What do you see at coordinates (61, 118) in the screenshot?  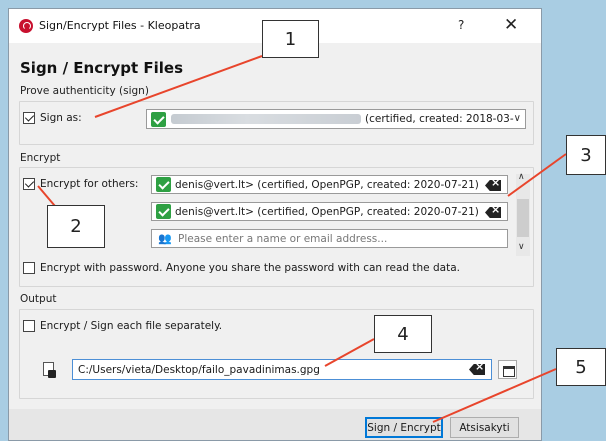 I see `sign-as-label: Sign as:` at bounding box center [61, 118].